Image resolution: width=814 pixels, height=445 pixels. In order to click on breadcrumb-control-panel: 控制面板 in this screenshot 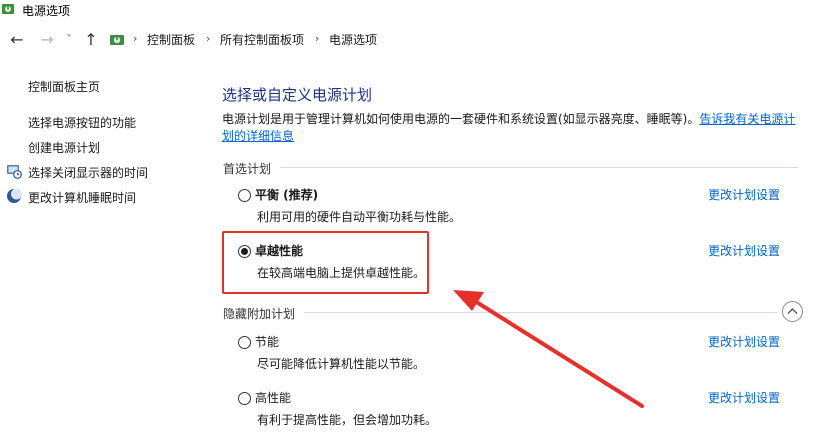, I will do `click(171, 39)`.